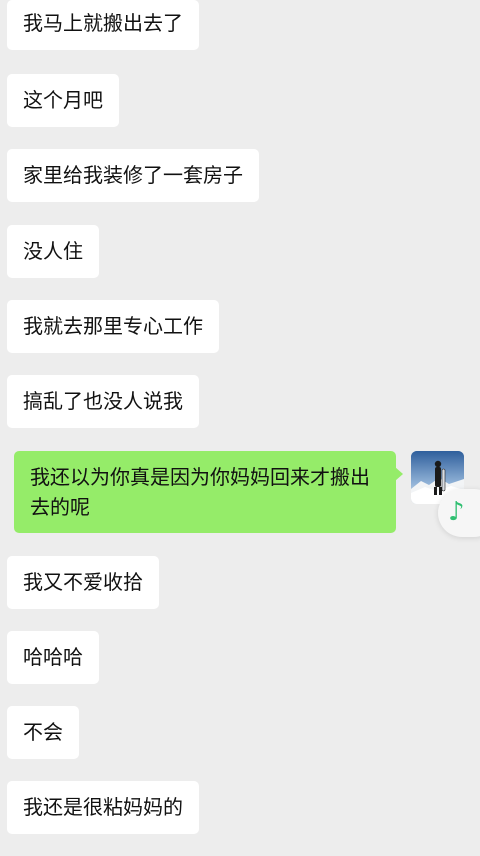 The height and width of the screenshot is (856, 480). I want to click on message-text: 我还是很粘妈妈的, so click(103, 807).